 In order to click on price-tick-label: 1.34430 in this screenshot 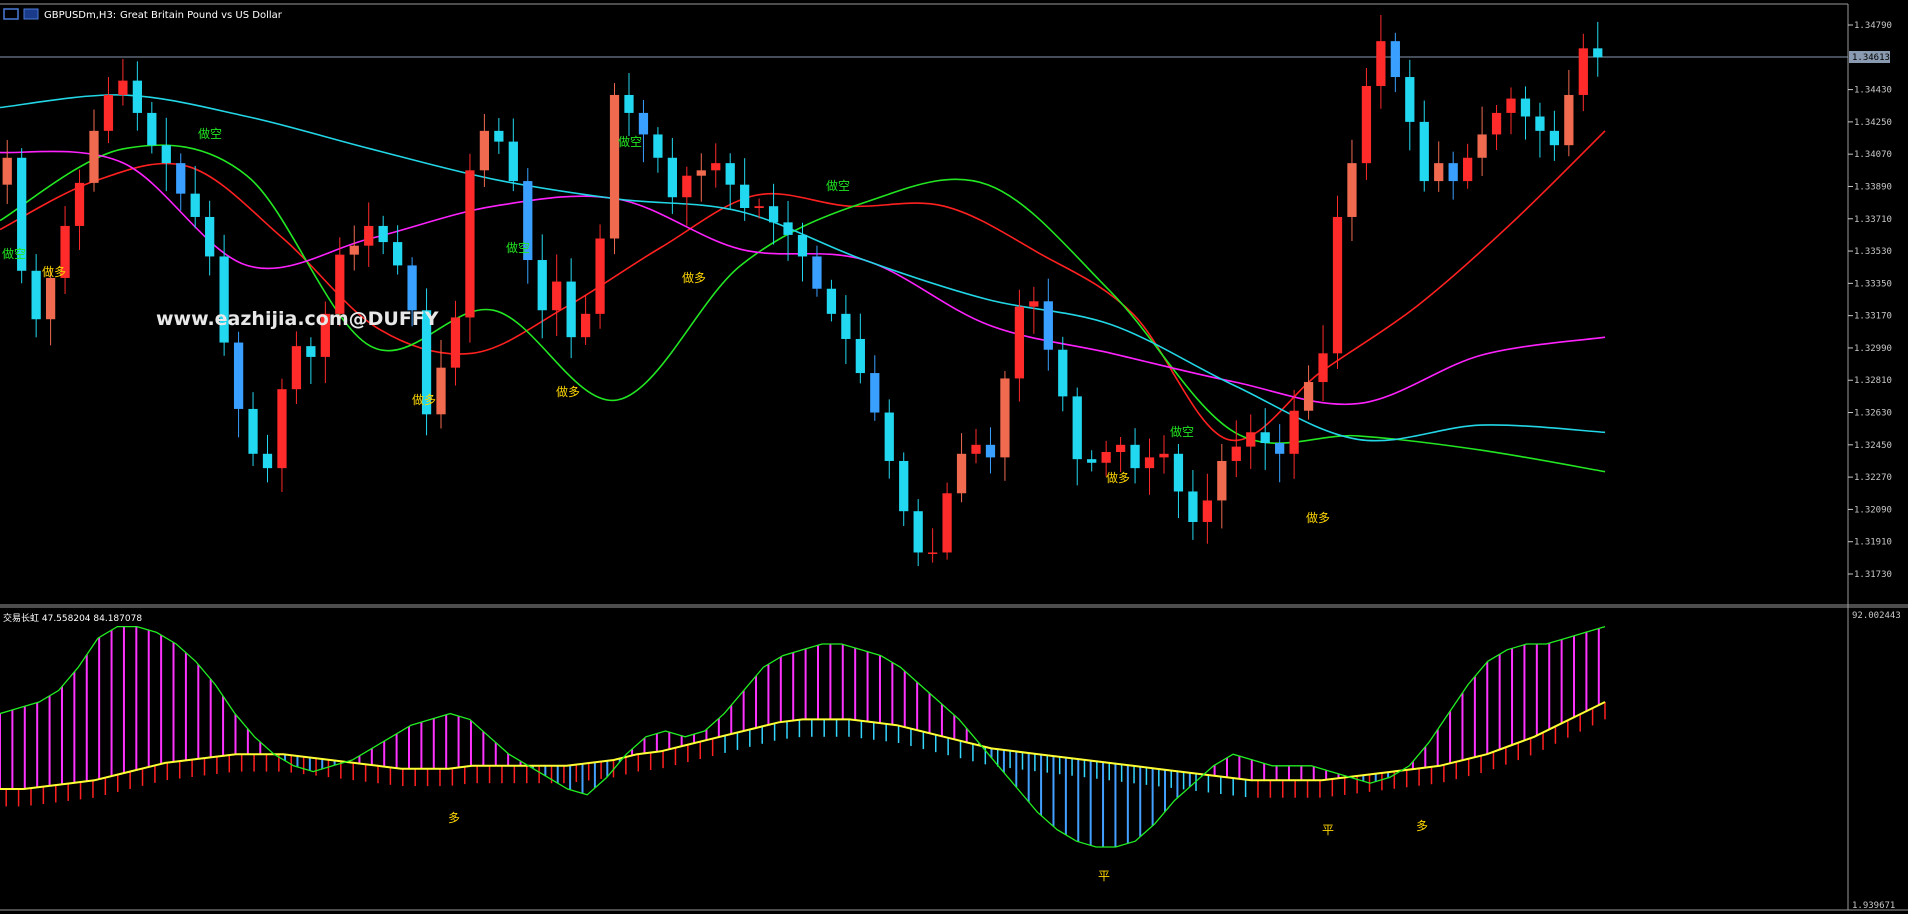, I will do `click(1873, 91)`.